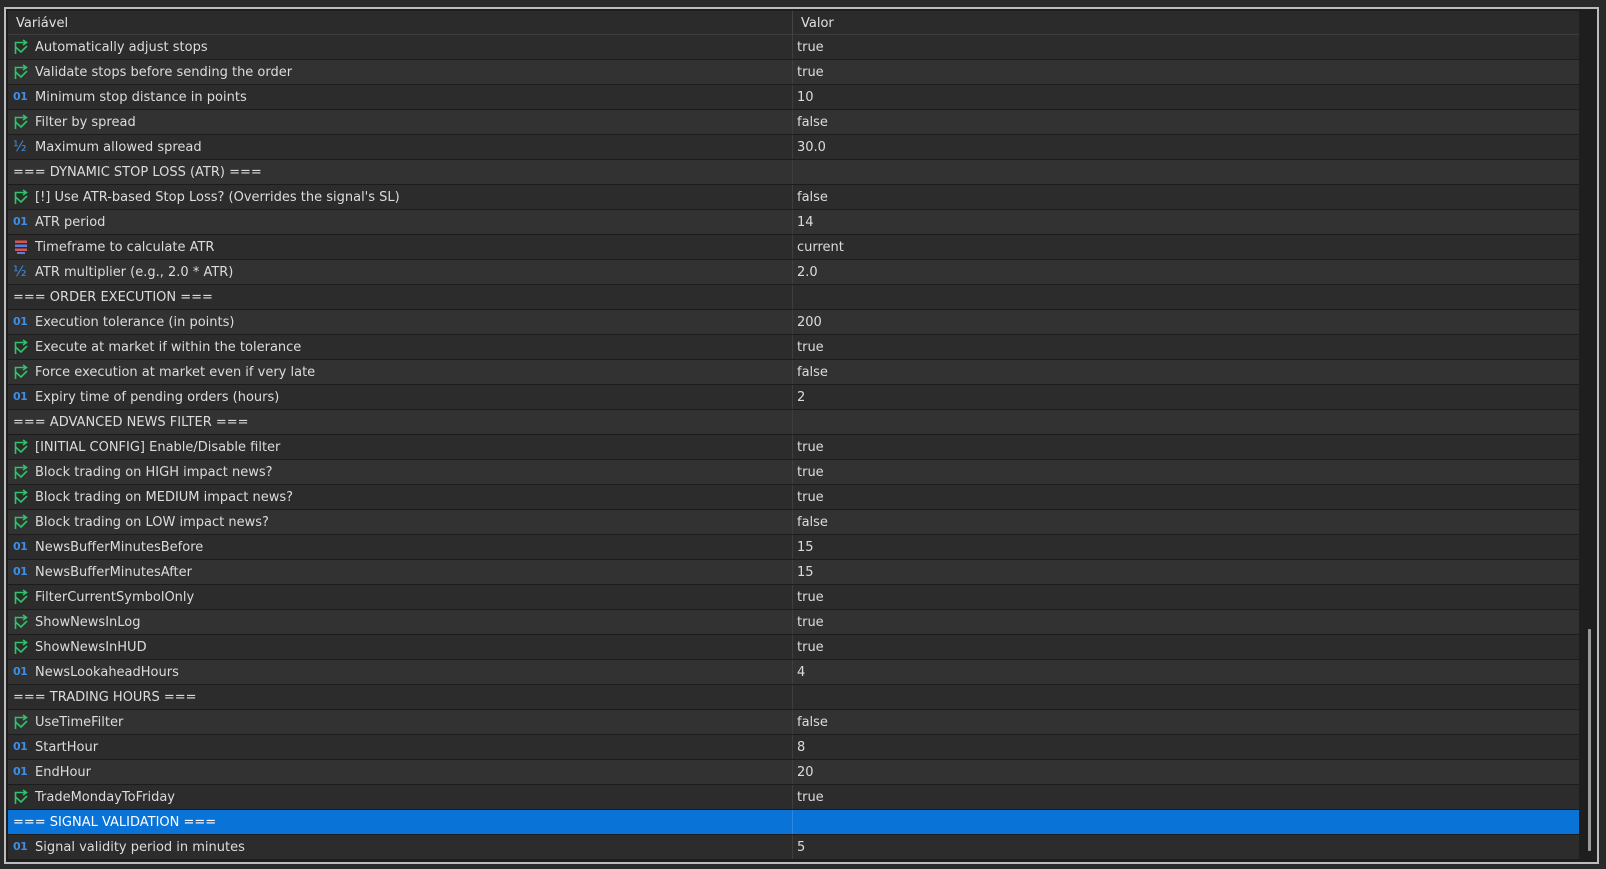 This screenshot has height=869, width=1606. Describe the element at coordinates (801, 747) in the screenshot. I see `parameter-value: 8` at that location.